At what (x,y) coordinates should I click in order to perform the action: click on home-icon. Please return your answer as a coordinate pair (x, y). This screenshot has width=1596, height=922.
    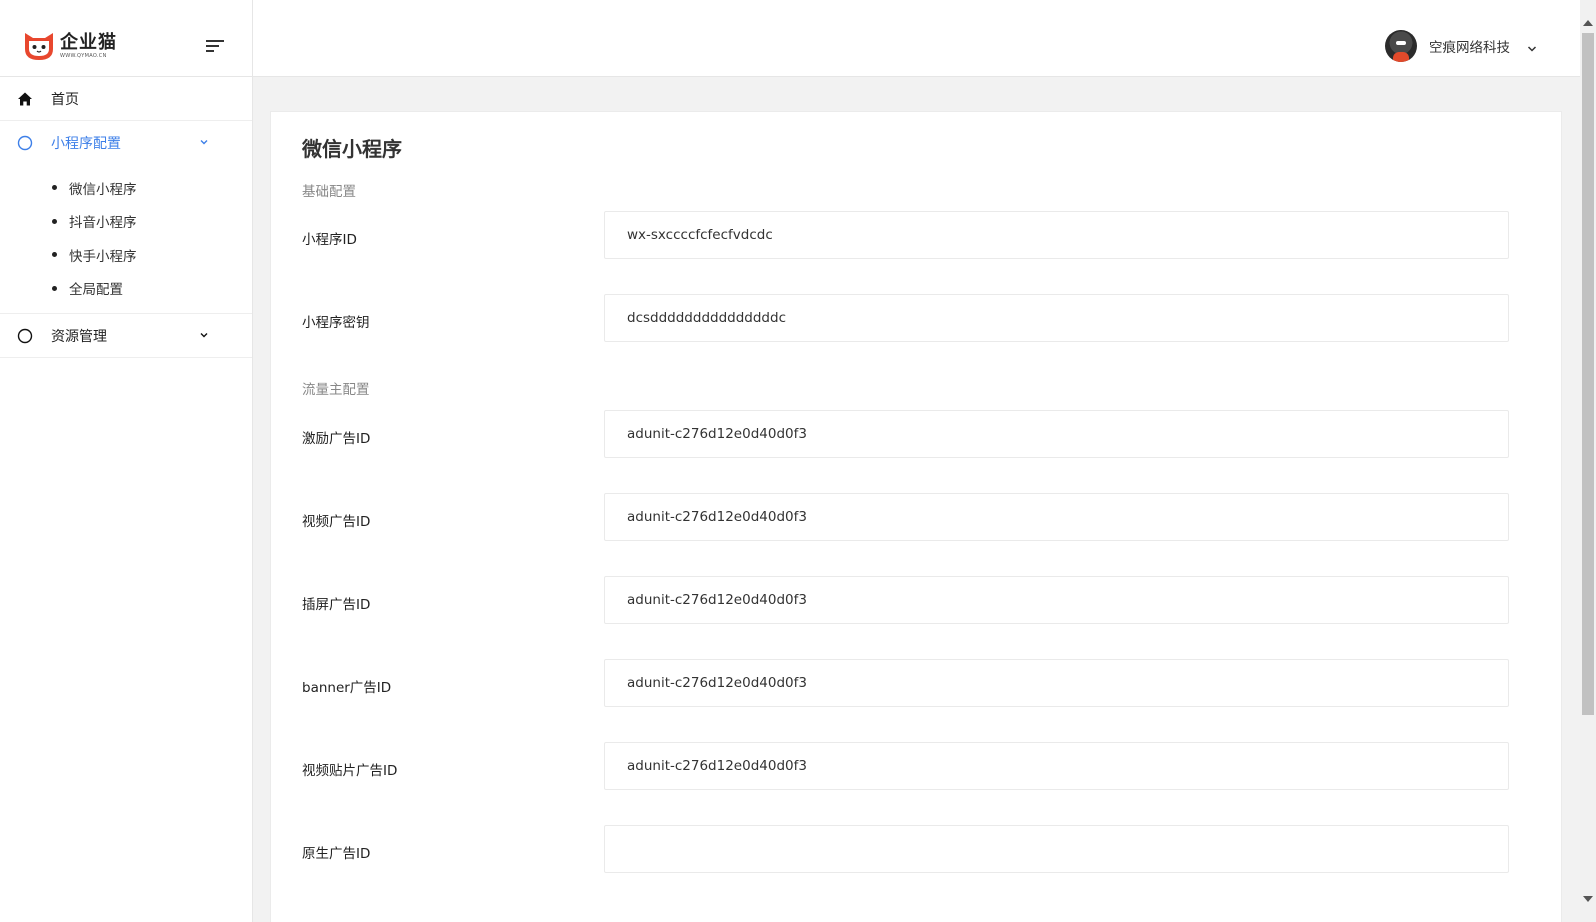
    Looking at the image, I should click on (25, 99).